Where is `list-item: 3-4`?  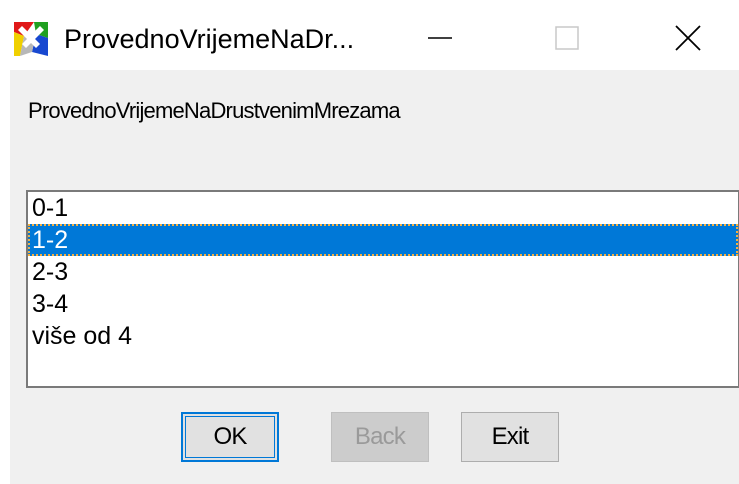
list-item: 3-4 is located at coordinates (383, 304).